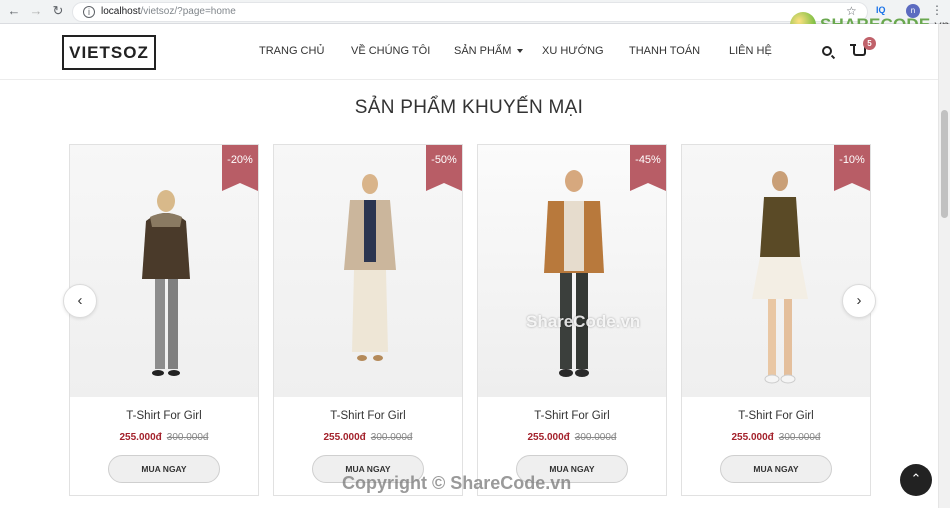 The height and width of the screenshot is (508, 950). Describe the element at coordinates (390, 51) in the screenshot. I see `menu-item-about: VỀ CHÚNG TÔI` at that location.